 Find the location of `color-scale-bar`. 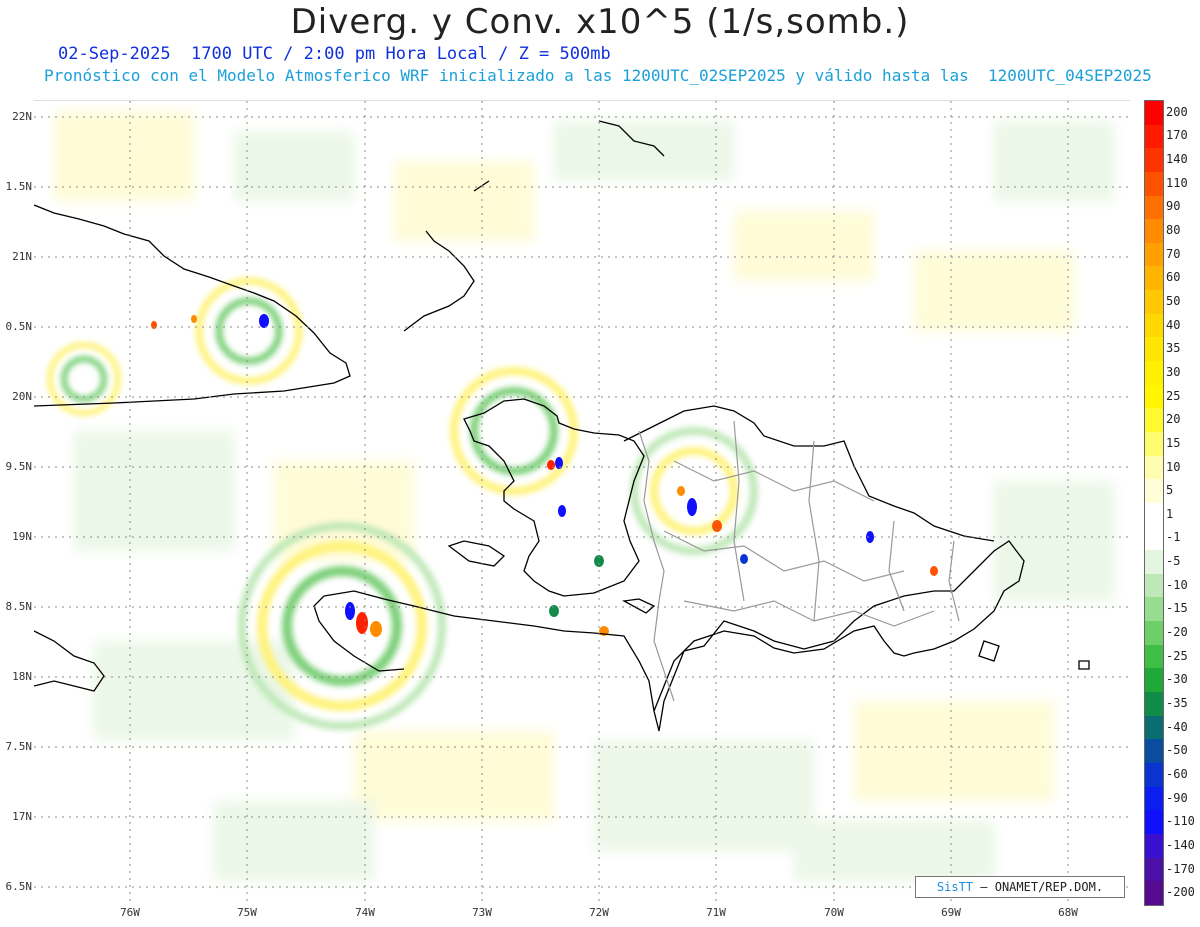

color-scale-bar is located at coordinates (1154, 503).